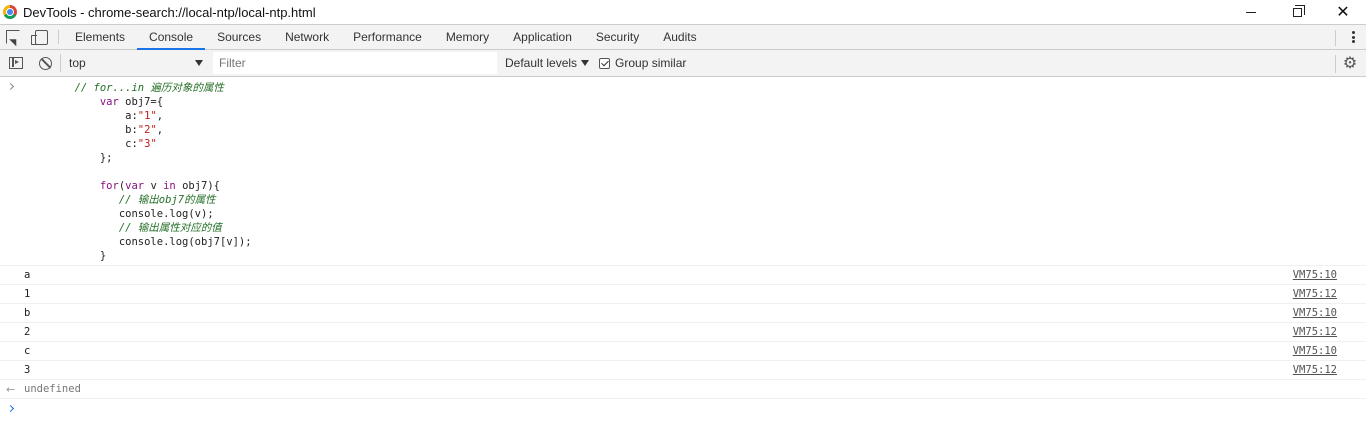 The image size is (1366, 427). What do you see at coordinates (16, 63) in the screenshot?
I see `console-sidebar-toggle-icon` at bounding box center [16, 63].